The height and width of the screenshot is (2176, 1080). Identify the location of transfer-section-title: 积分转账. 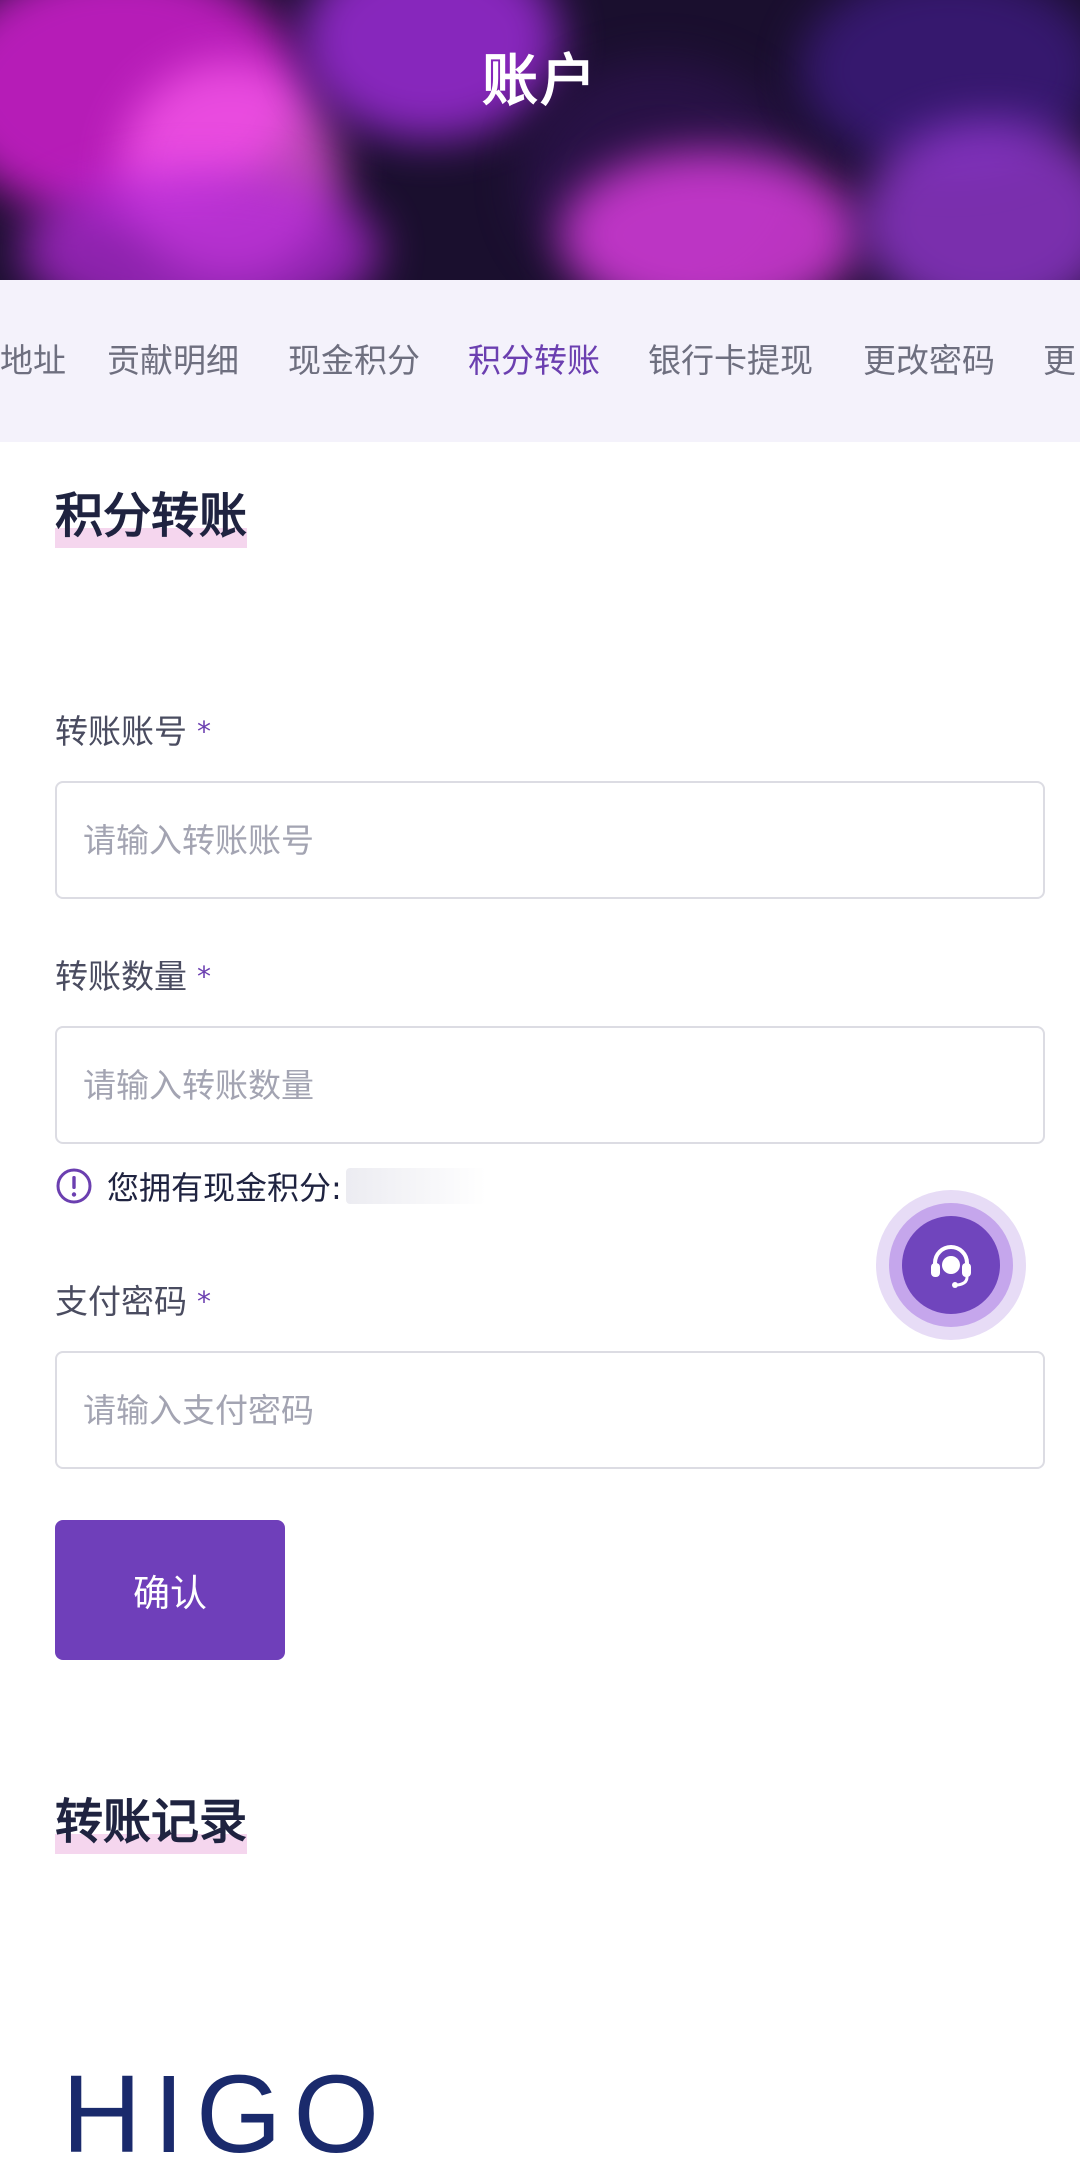
(151, 516).